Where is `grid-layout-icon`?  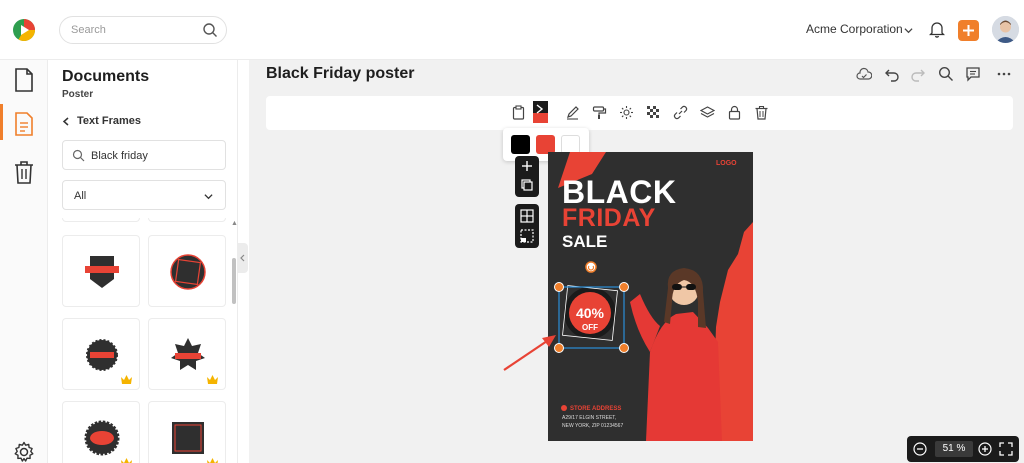
grid-layout-icon is located at coordinates (527, 216).